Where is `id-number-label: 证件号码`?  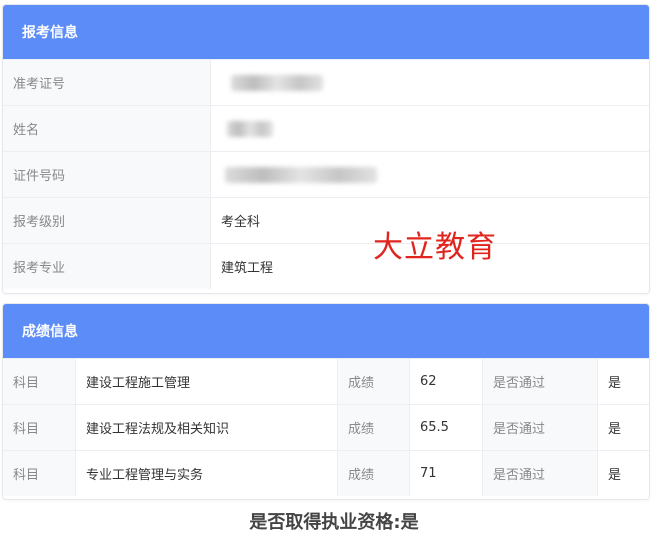 id-number-label: 证件号码 is located at coordinates (106, 174).